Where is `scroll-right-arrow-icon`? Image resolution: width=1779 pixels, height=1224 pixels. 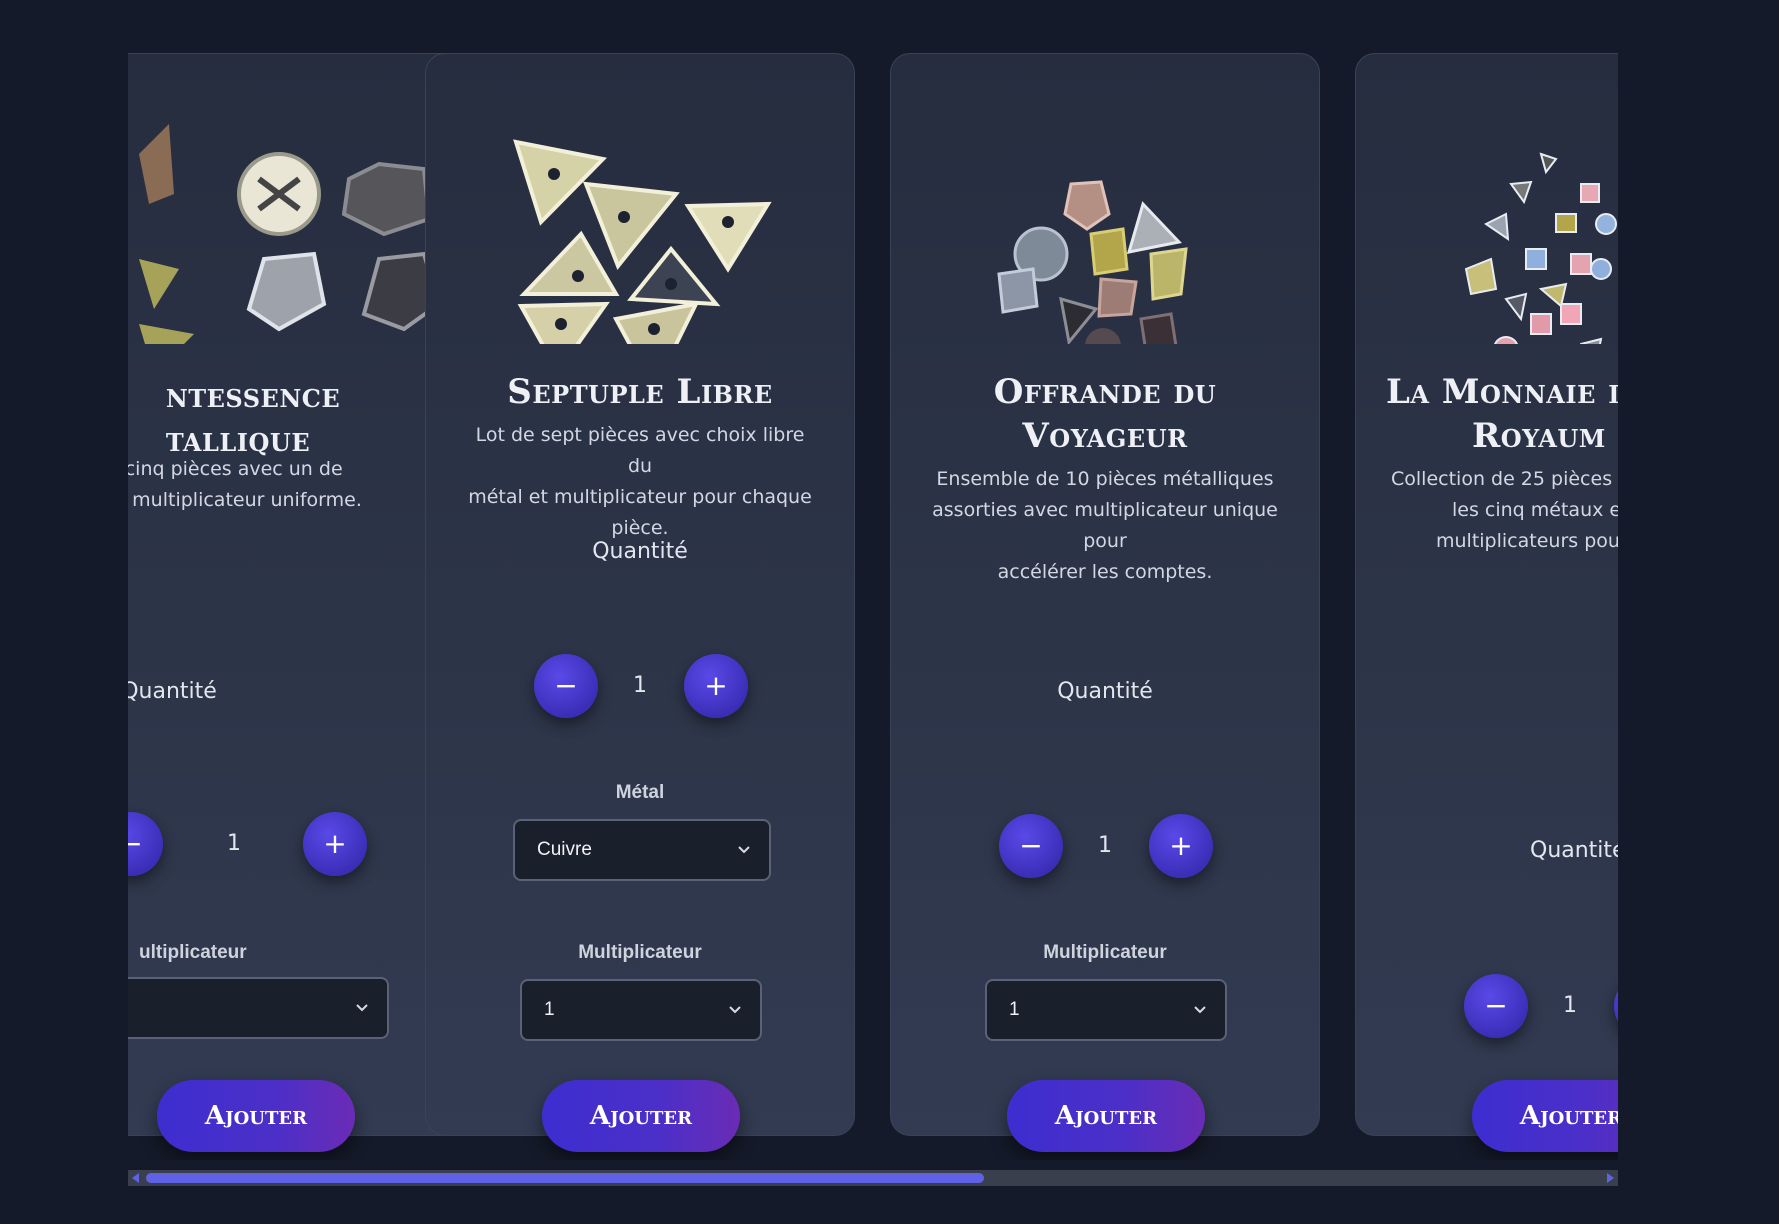
scroll-right-arrow-icon is located at coordinates (1610, 1178).